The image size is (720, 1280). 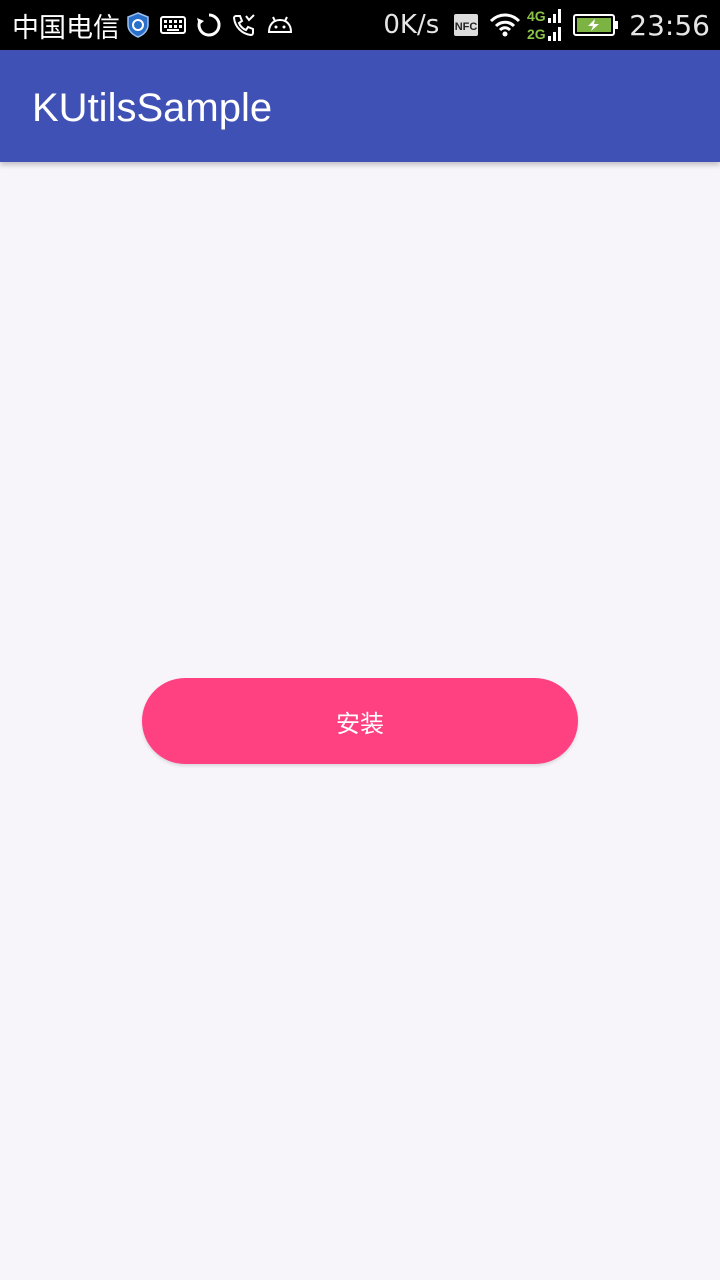 I want to click on network-speed: 0K/s, so click(x=411, y=25).